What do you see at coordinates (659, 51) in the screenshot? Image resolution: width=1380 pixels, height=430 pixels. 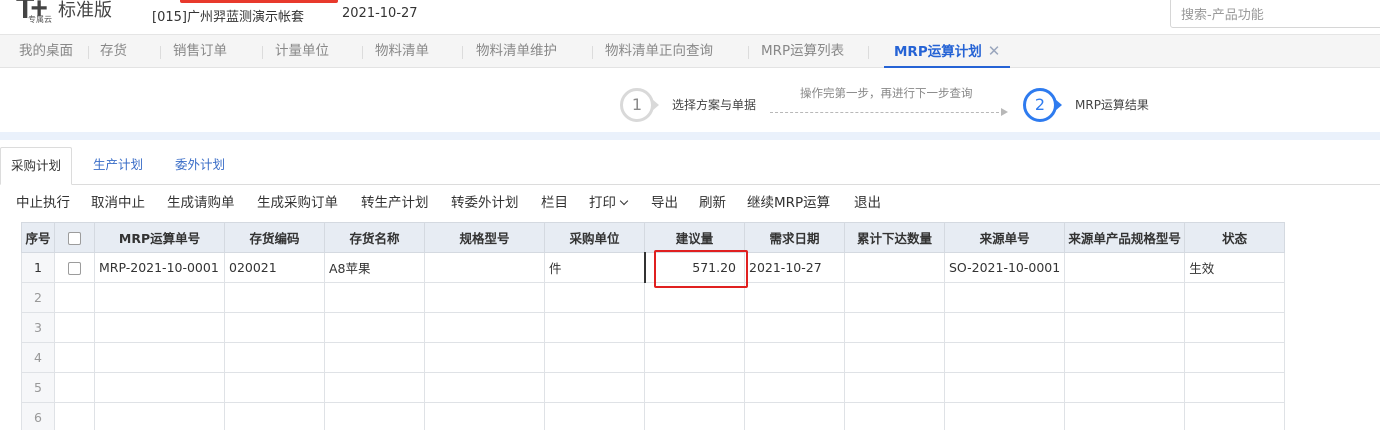 I see `tab-bom-forward-query: 物料清单正向查询` at bounding box center [659, 51].